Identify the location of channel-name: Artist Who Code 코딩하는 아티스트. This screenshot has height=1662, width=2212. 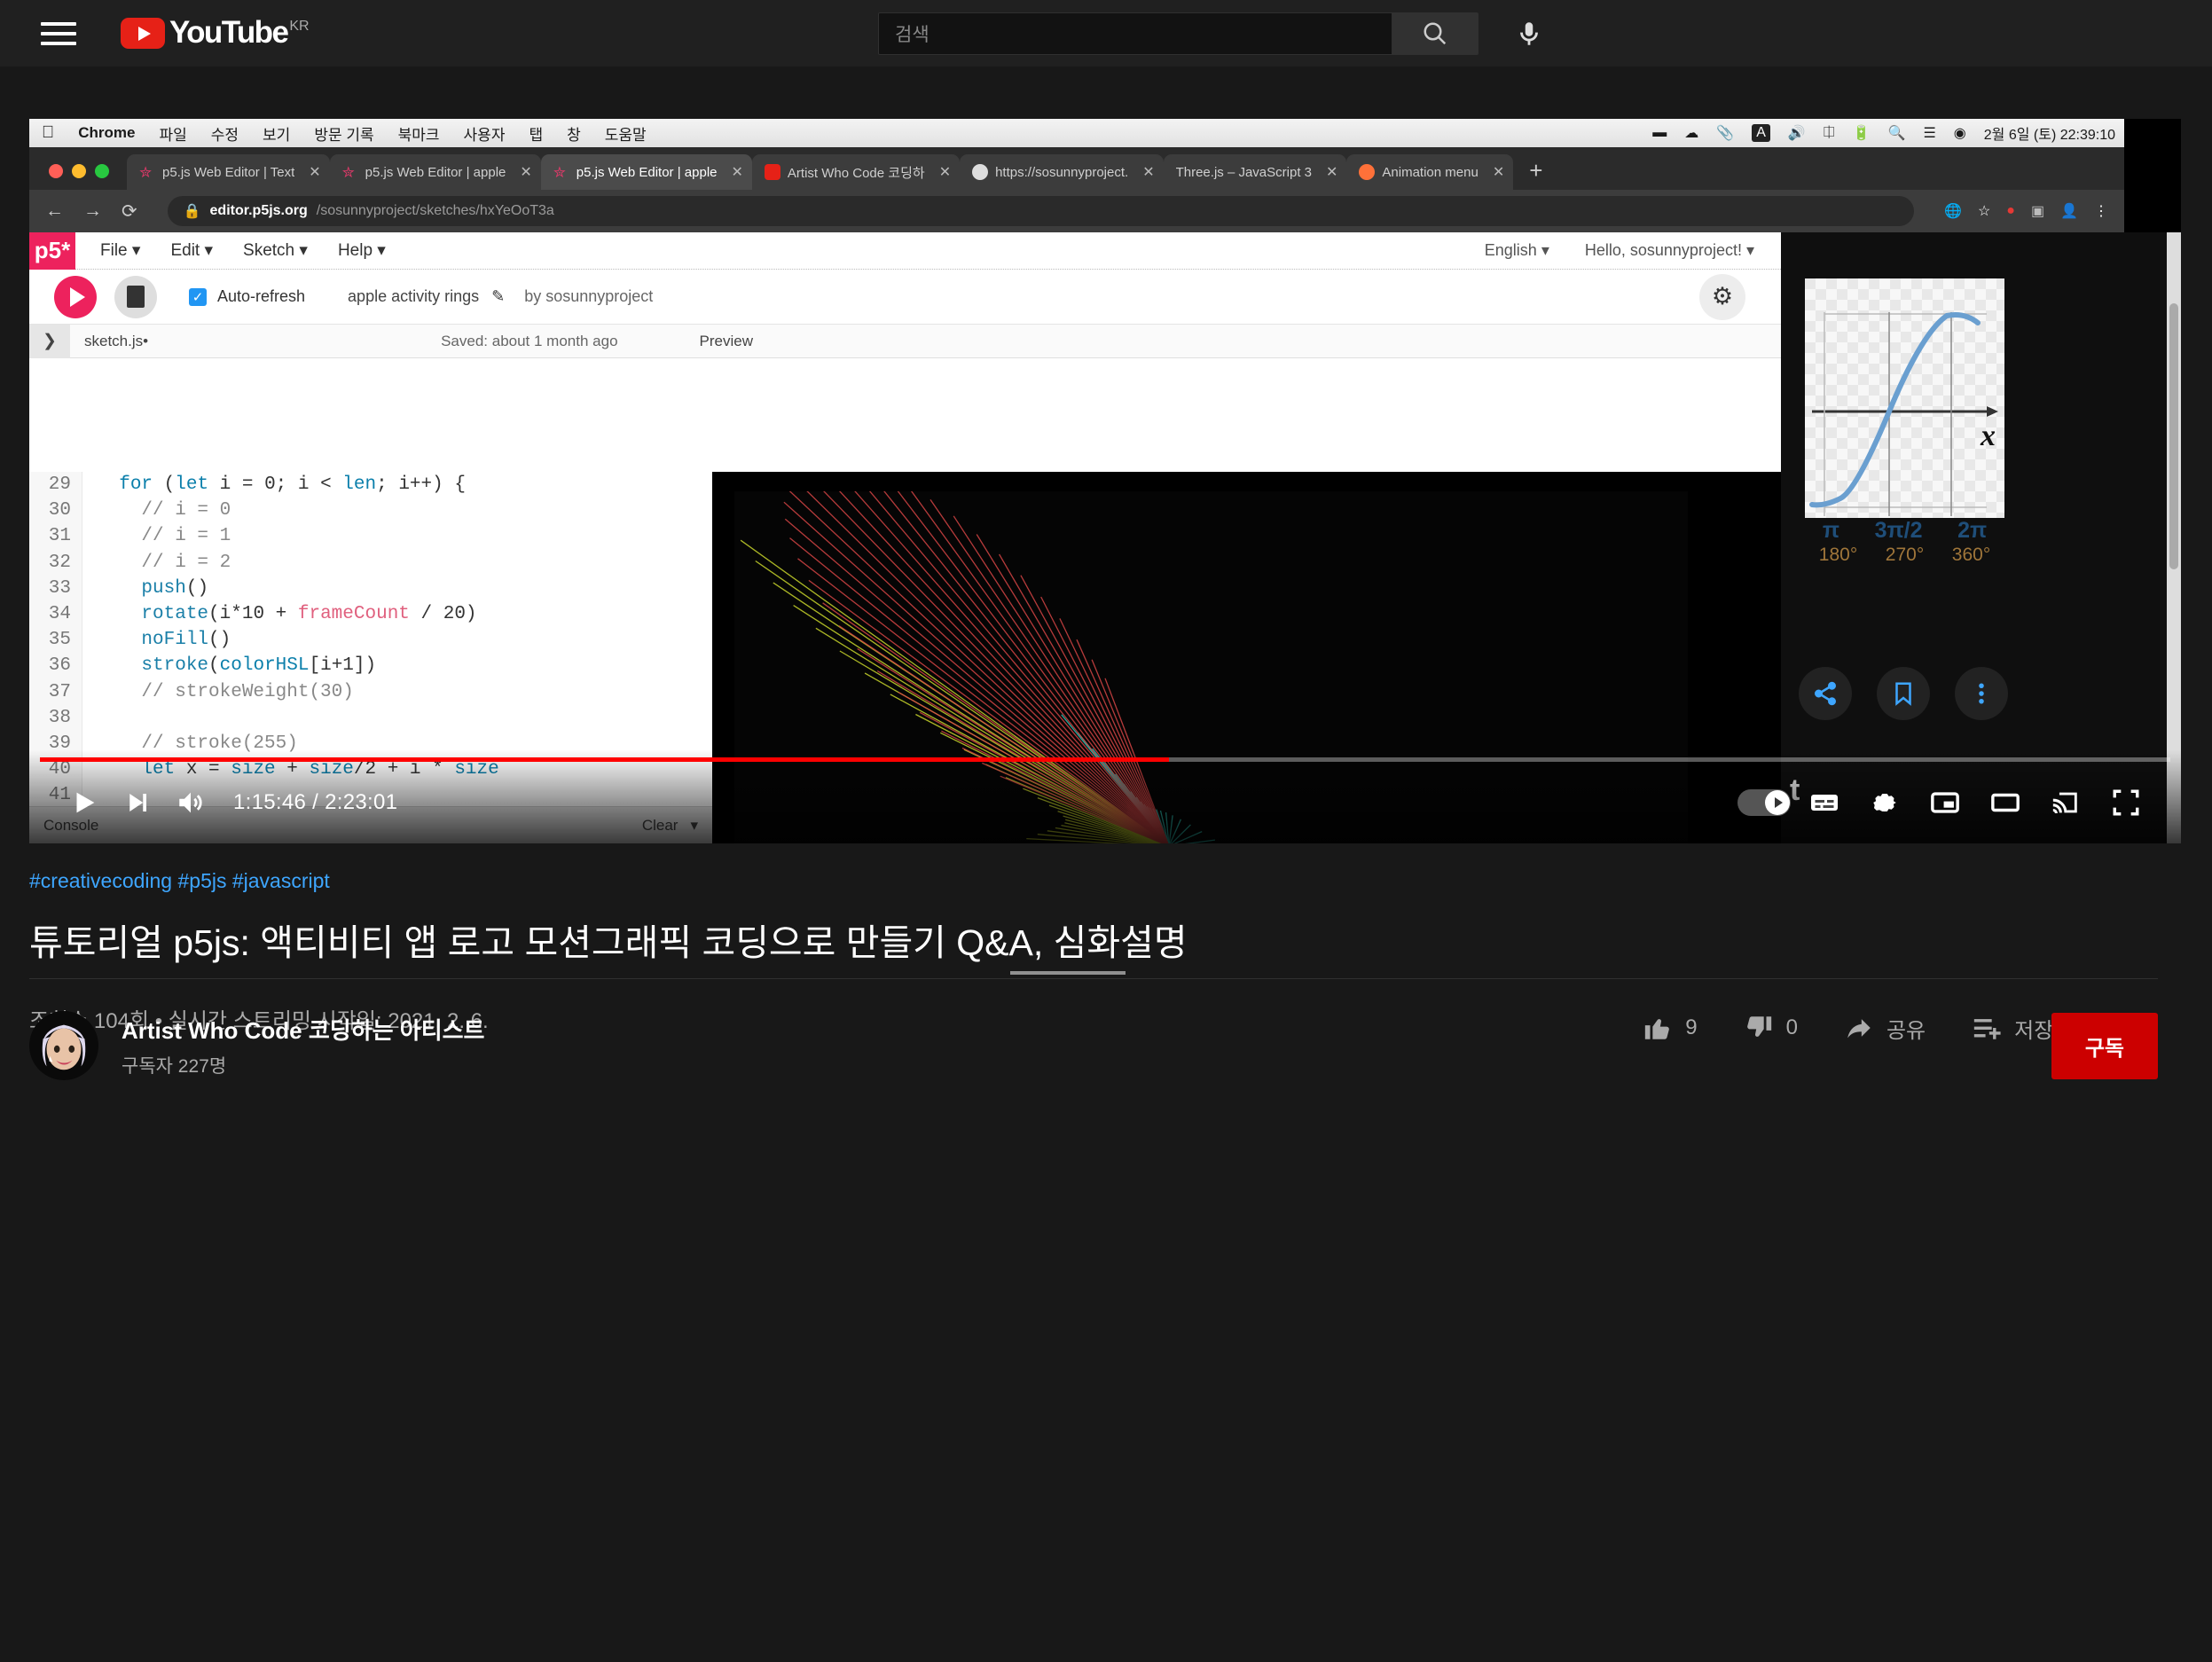
(303, 1029).